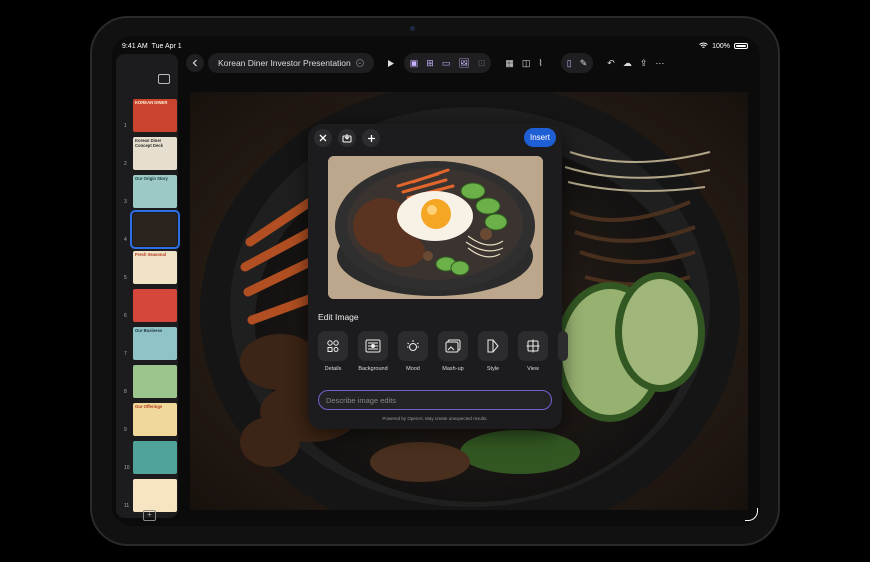 This screenshot has width=870, height=562. I want to click on insert-image-icon: 🖼, so click(463, 63).